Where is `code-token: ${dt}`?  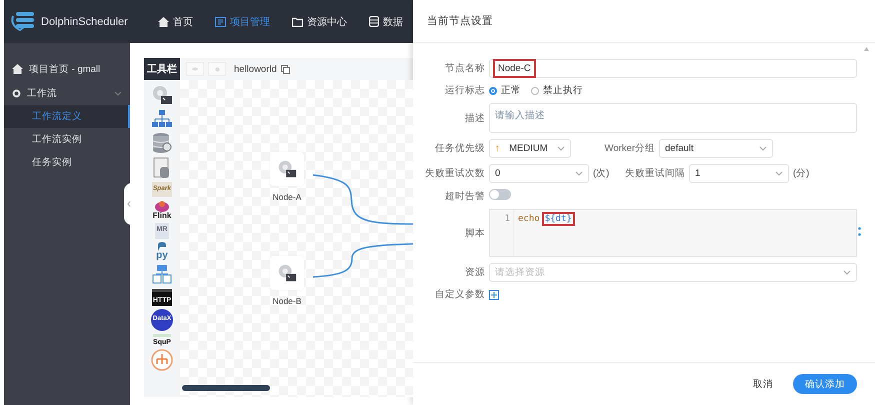
code-token: ${dt} is located at coordinates (558, 219).